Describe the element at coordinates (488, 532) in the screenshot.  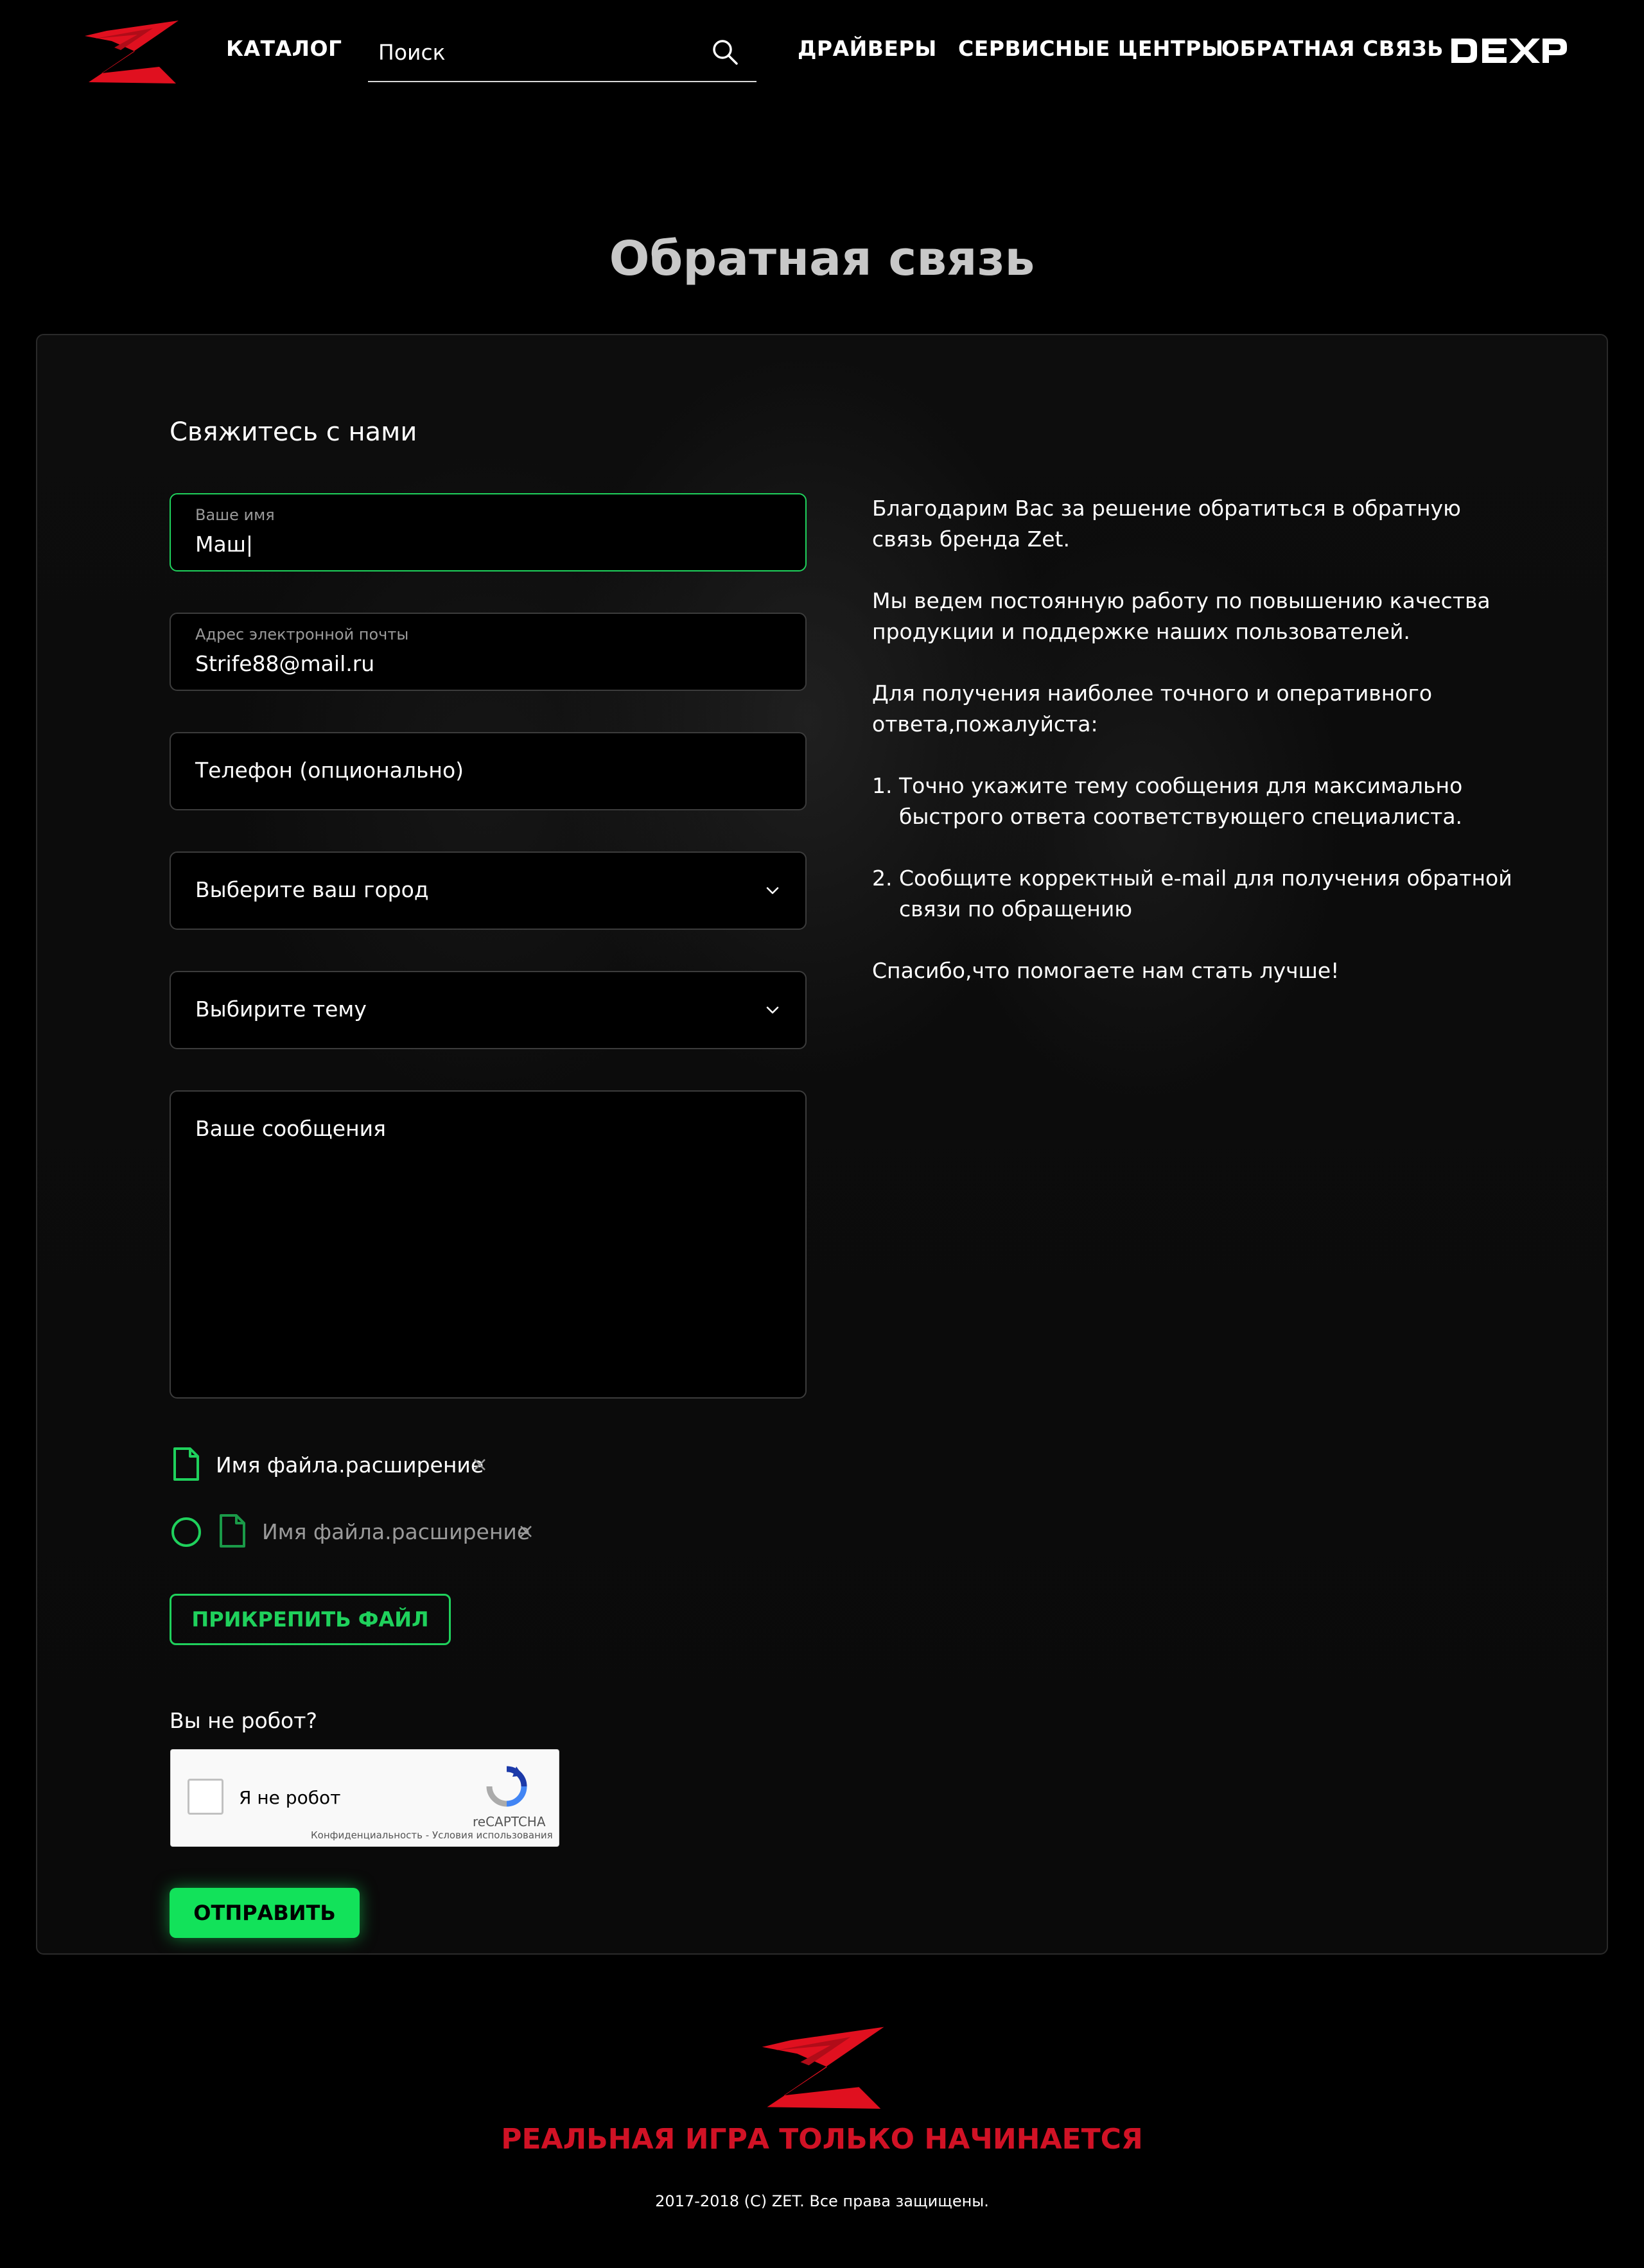
I see `name-field: Ваше имя Маш|` at that location.